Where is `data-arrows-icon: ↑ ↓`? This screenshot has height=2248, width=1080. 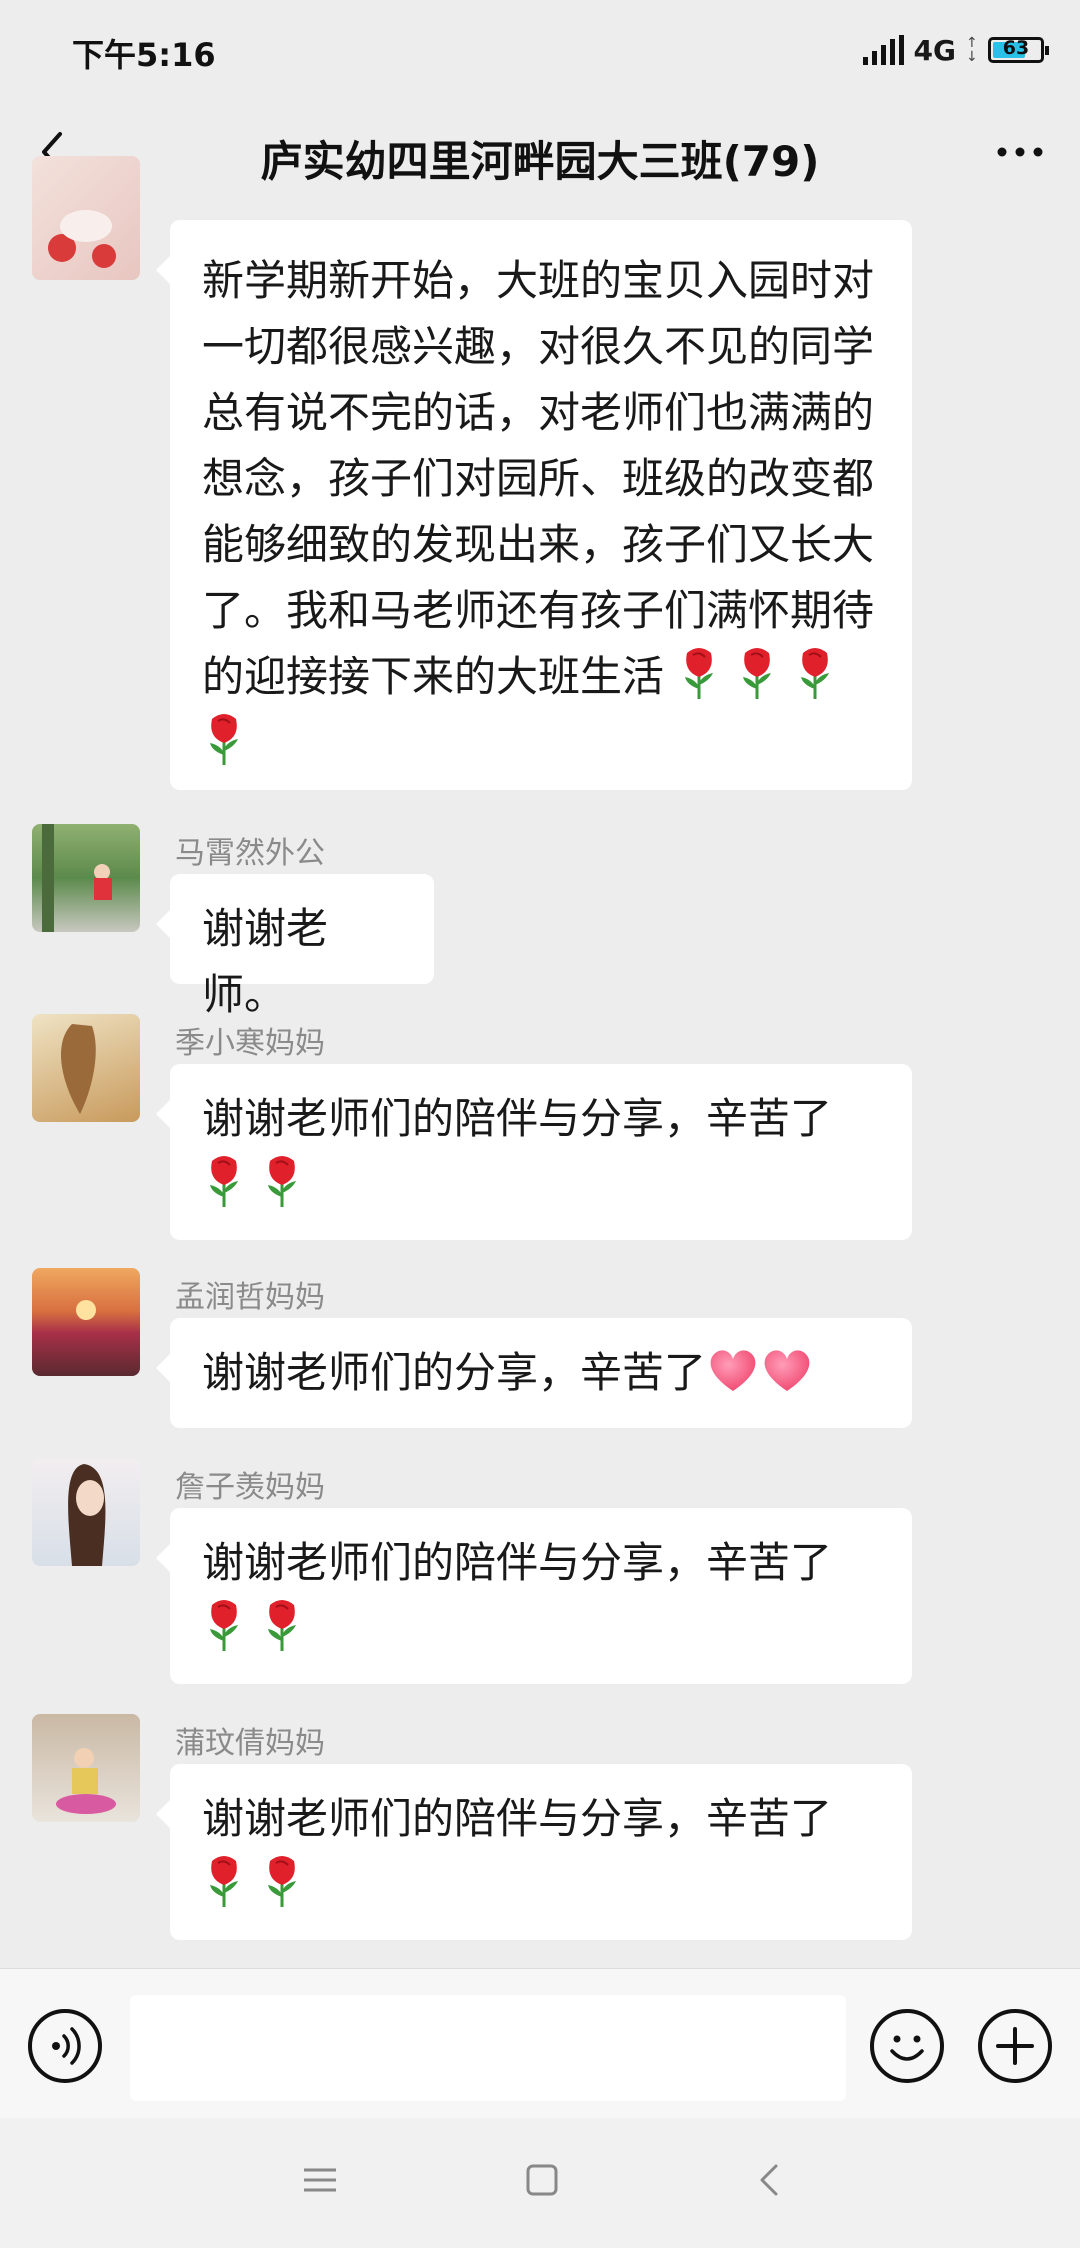
data-arrows-icon: ↑ ↓ is located at coordinates (972, 50).